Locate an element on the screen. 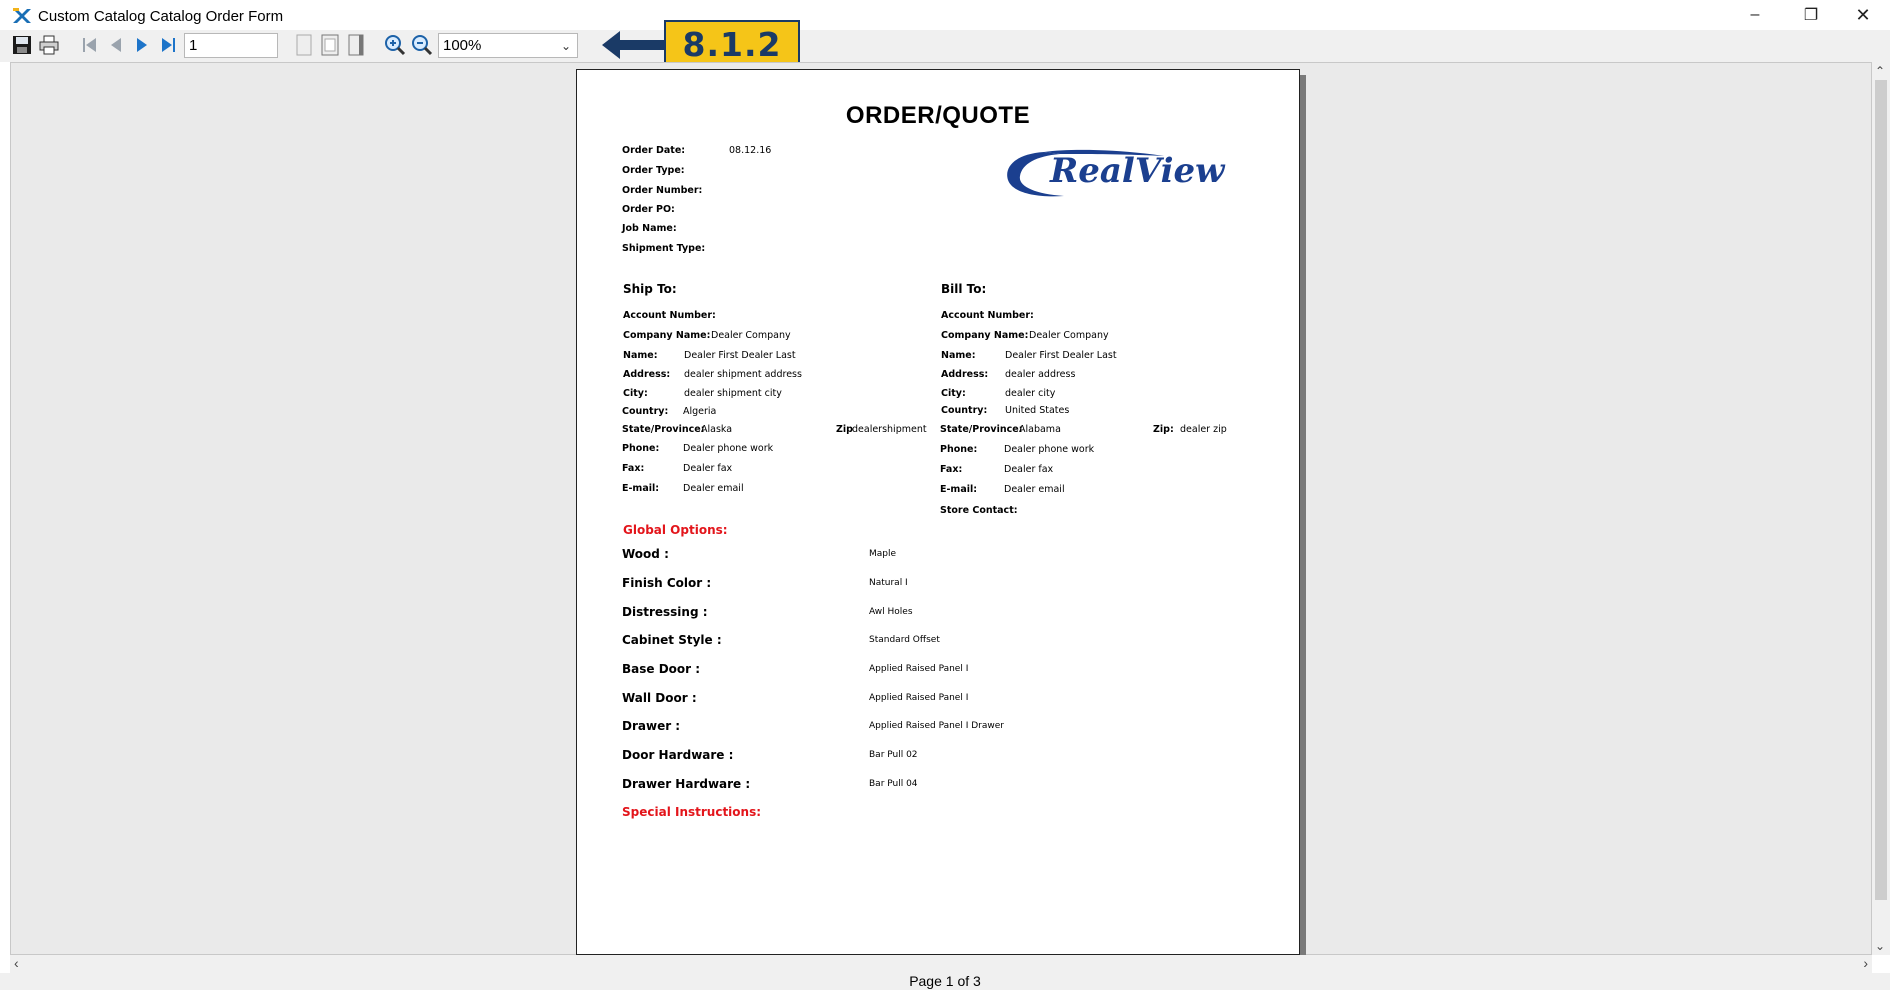 This screenshot has height=990, width=1890. option-label: Drawer Hardware : is located at coordinates (686, 784).